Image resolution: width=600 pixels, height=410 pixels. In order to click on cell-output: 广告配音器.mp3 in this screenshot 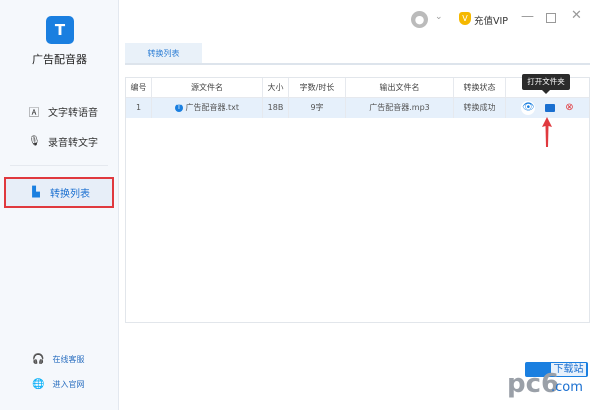, I will do `click(400, 108)`.